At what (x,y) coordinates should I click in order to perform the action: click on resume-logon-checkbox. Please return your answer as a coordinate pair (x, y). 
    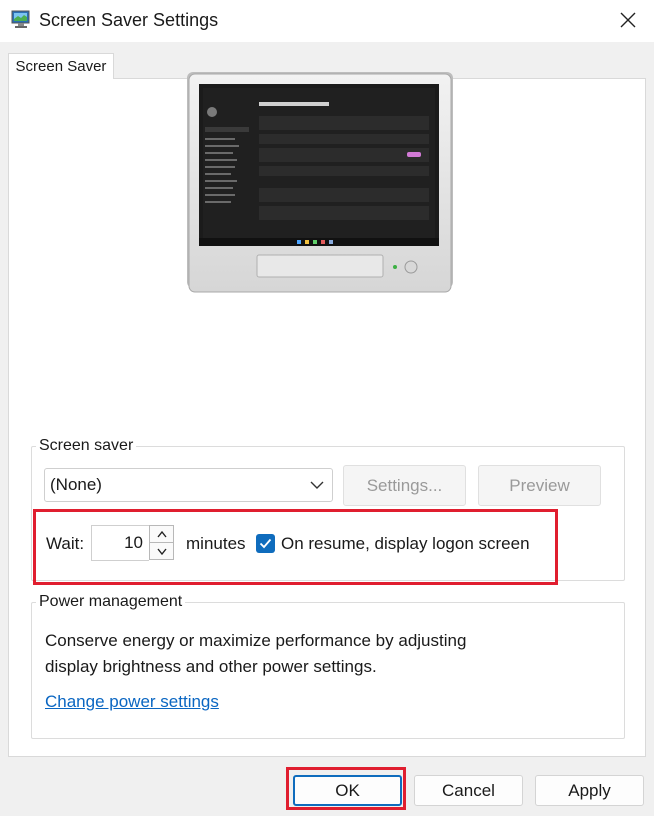
    Looking at the image, I should click on (265, 543).